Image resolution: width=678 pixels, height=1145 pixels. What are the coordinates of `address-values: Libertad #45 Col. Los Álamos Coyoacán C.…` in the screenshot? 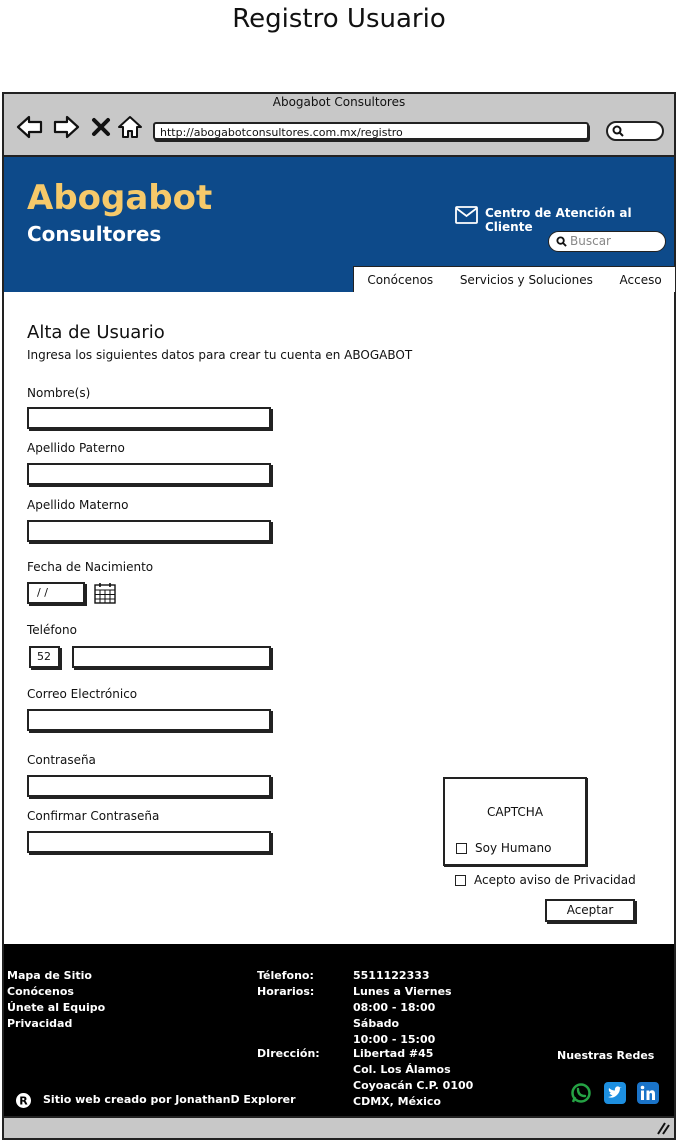 It's located at (413, 1078).